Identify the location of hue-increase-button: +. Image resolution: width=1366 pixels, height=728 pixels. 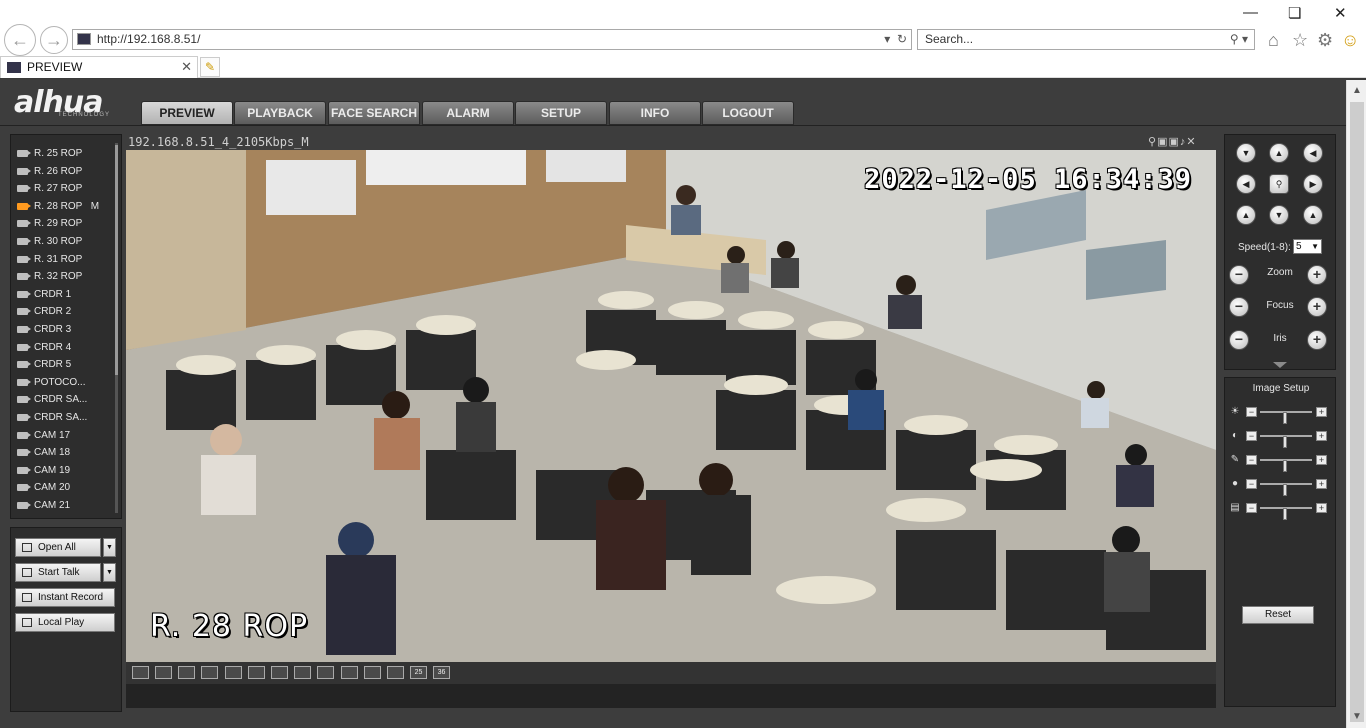
(1321, 484).